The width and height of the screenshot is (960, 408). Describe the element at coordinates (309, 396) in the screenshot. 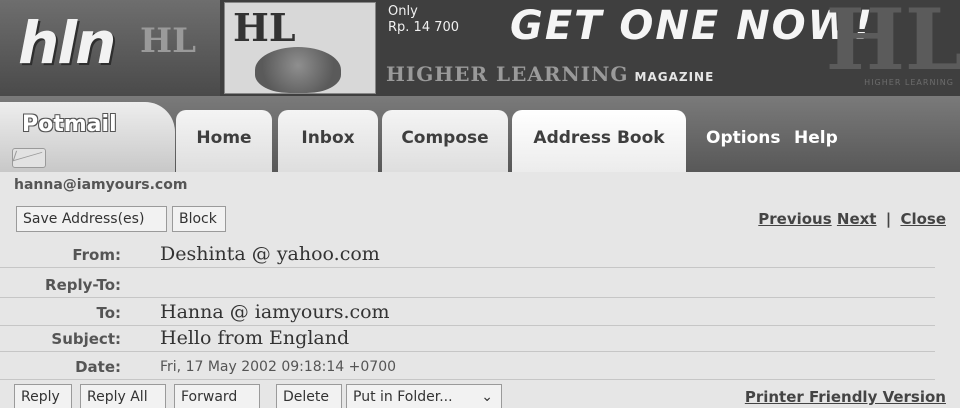

I see `delete-button: Delete` at that location.